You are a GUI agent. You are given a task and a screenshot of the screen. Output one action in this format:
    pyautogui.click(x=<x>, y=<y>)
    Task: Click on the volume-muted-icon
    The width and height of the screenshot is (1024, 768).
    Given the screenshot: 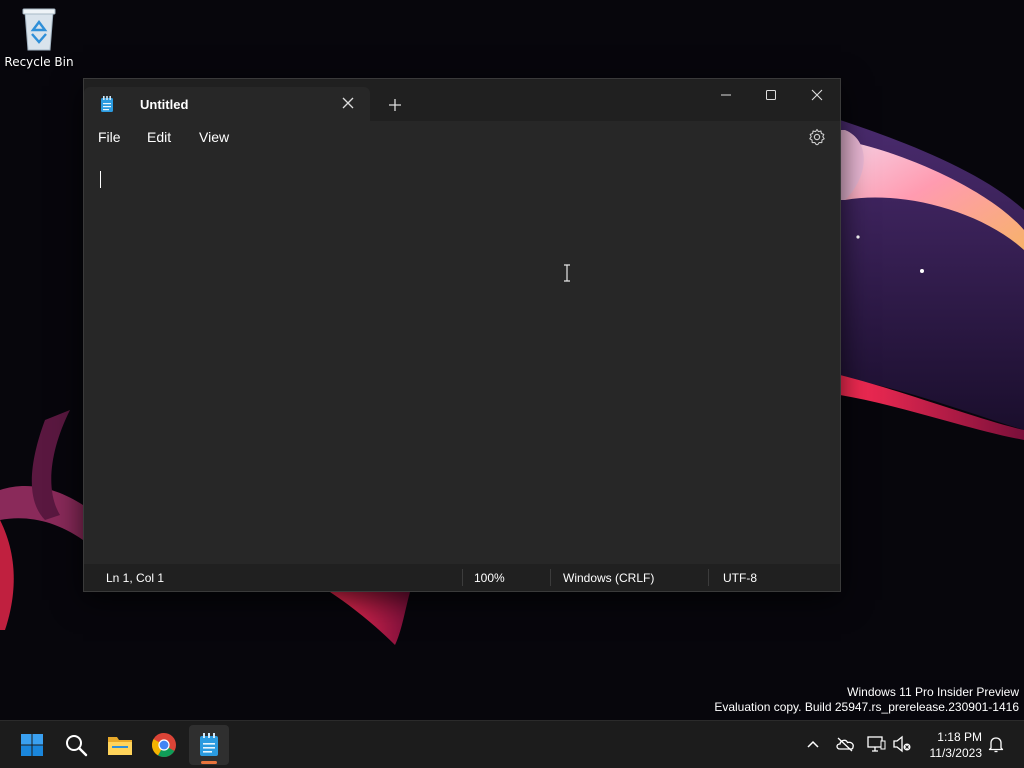 What is the action you would take?
    pyautogui.click(x=902, y=744)
    